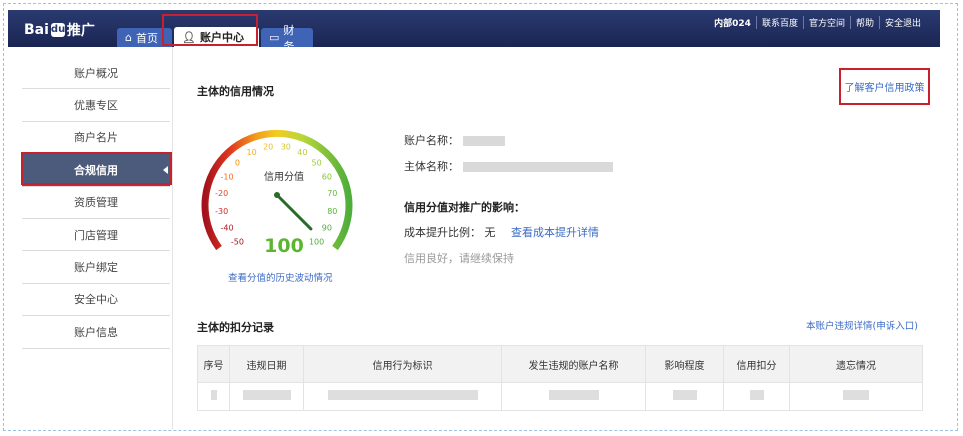 The image size is (963, 436). What do you see at coordinates (96, 300) in the screenshot?
I see `sidebar-item-security: 安全中心` at bounding box center [96, 300].